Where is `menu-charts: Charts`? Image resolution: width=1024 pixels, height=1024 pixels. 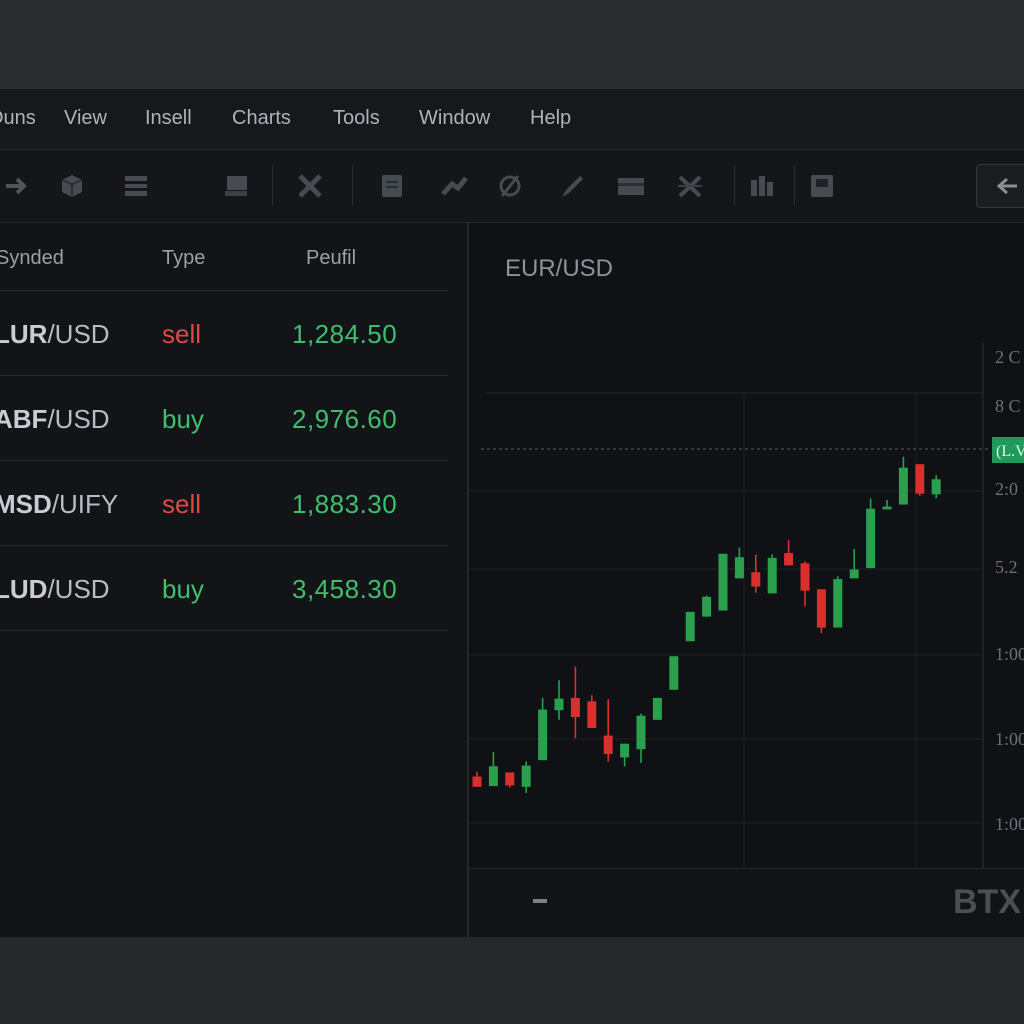
menu-charts: Charts is located at coordinates (261, 118).